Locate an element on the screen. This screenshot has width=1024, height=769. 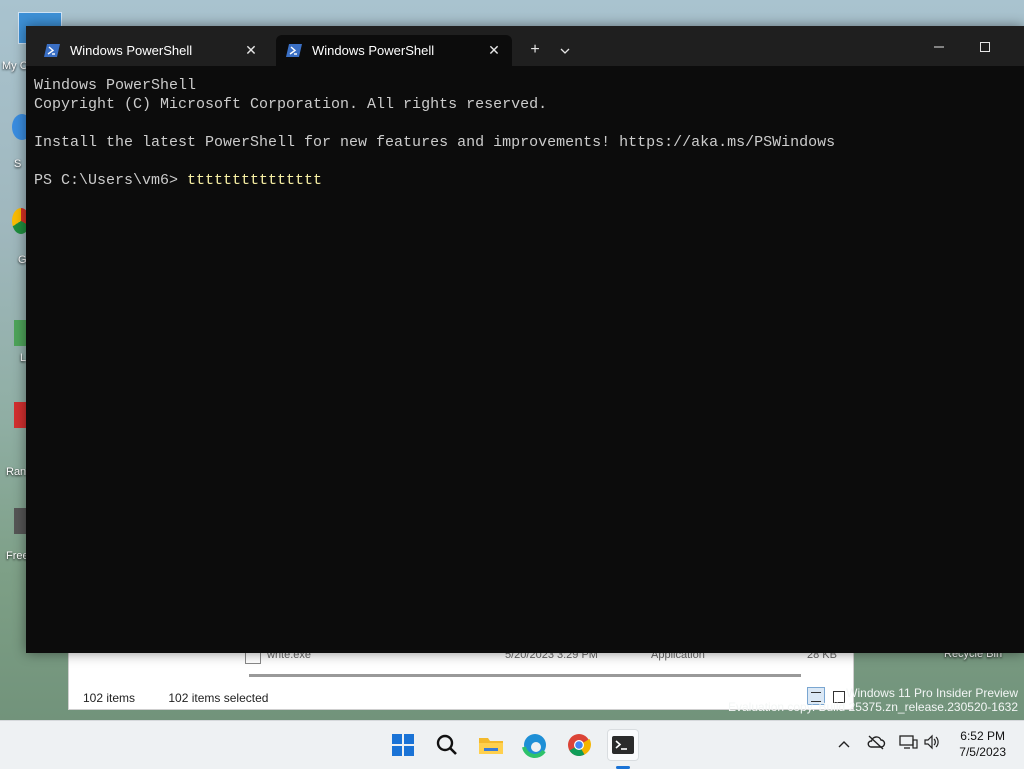
console-line-title: Windows PowerShell is located at coordinates (115, 85).